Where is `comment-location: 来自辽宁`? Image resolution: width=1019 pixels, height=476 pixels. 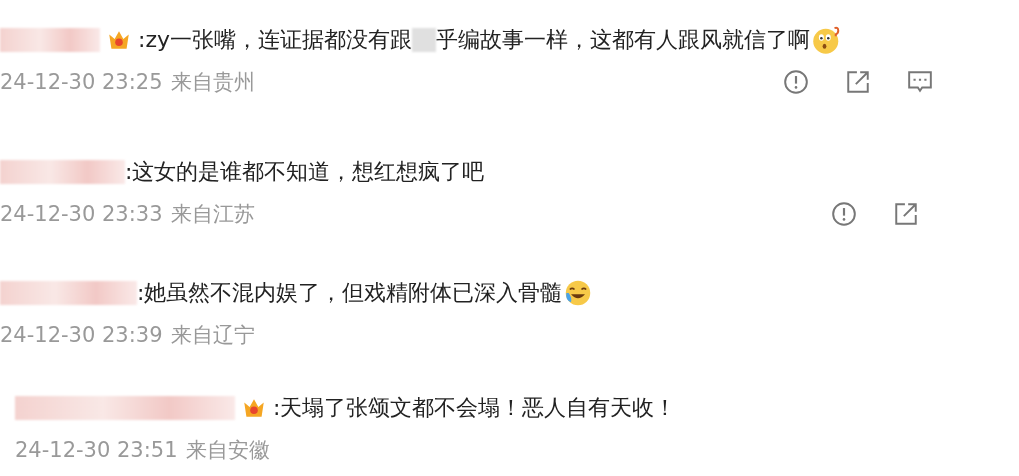 comment-location: 来自辽宁 is located at coordinates (212, 335).